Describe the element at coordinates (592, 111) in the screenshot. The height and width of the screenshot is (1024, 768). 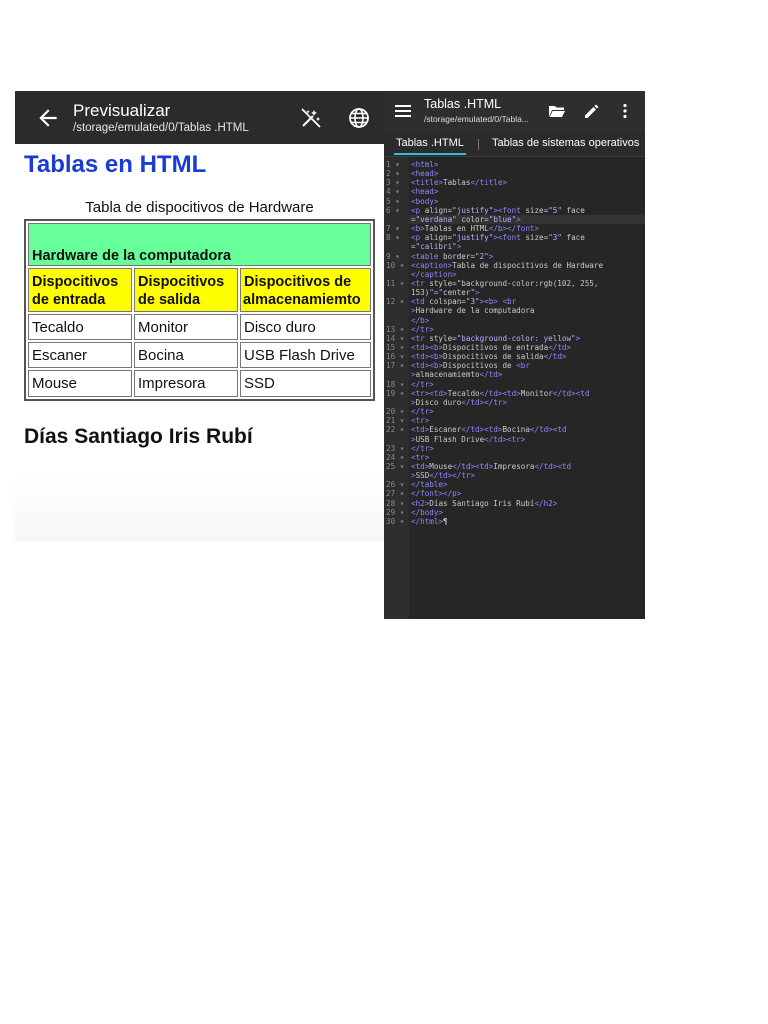
I see `pencil-icon` at that location.